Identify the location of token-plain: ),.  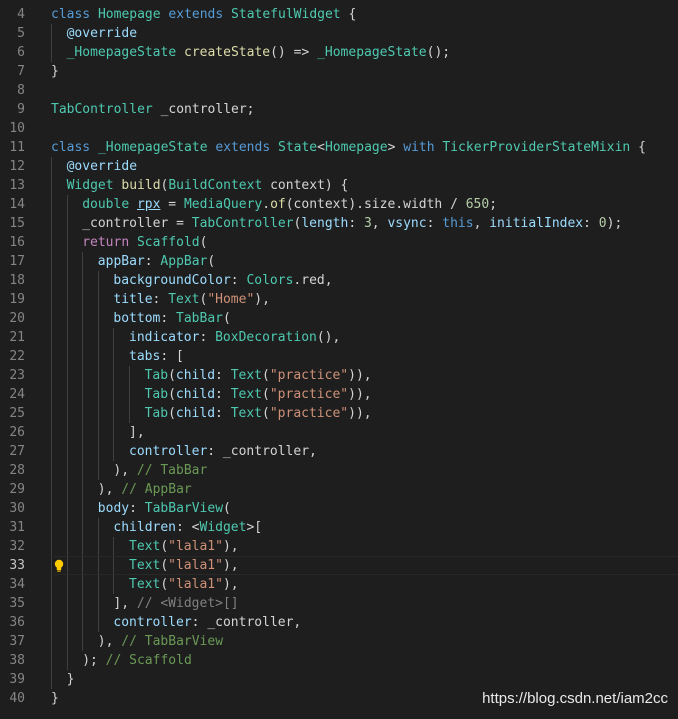
(230, 565).